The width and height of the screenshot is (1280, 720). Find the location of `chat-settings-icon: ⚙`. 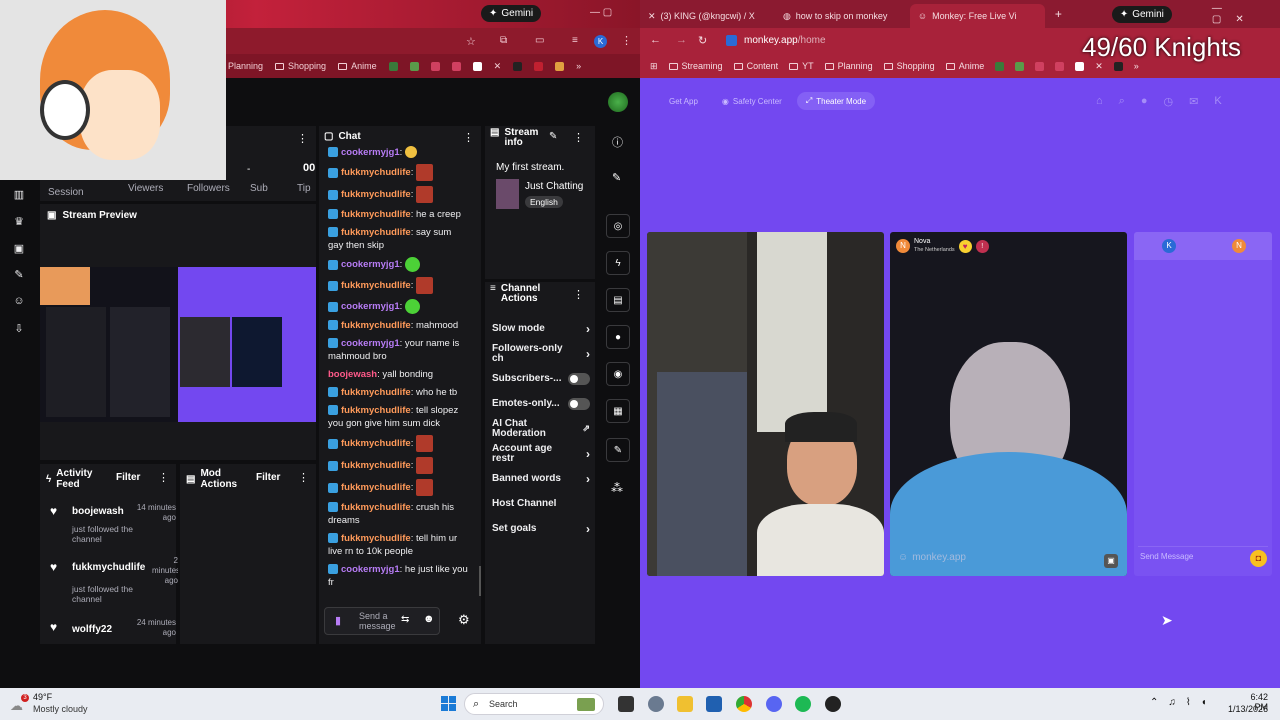

chat-settings-icon: ⚙ is located at coordinates (464, 620).